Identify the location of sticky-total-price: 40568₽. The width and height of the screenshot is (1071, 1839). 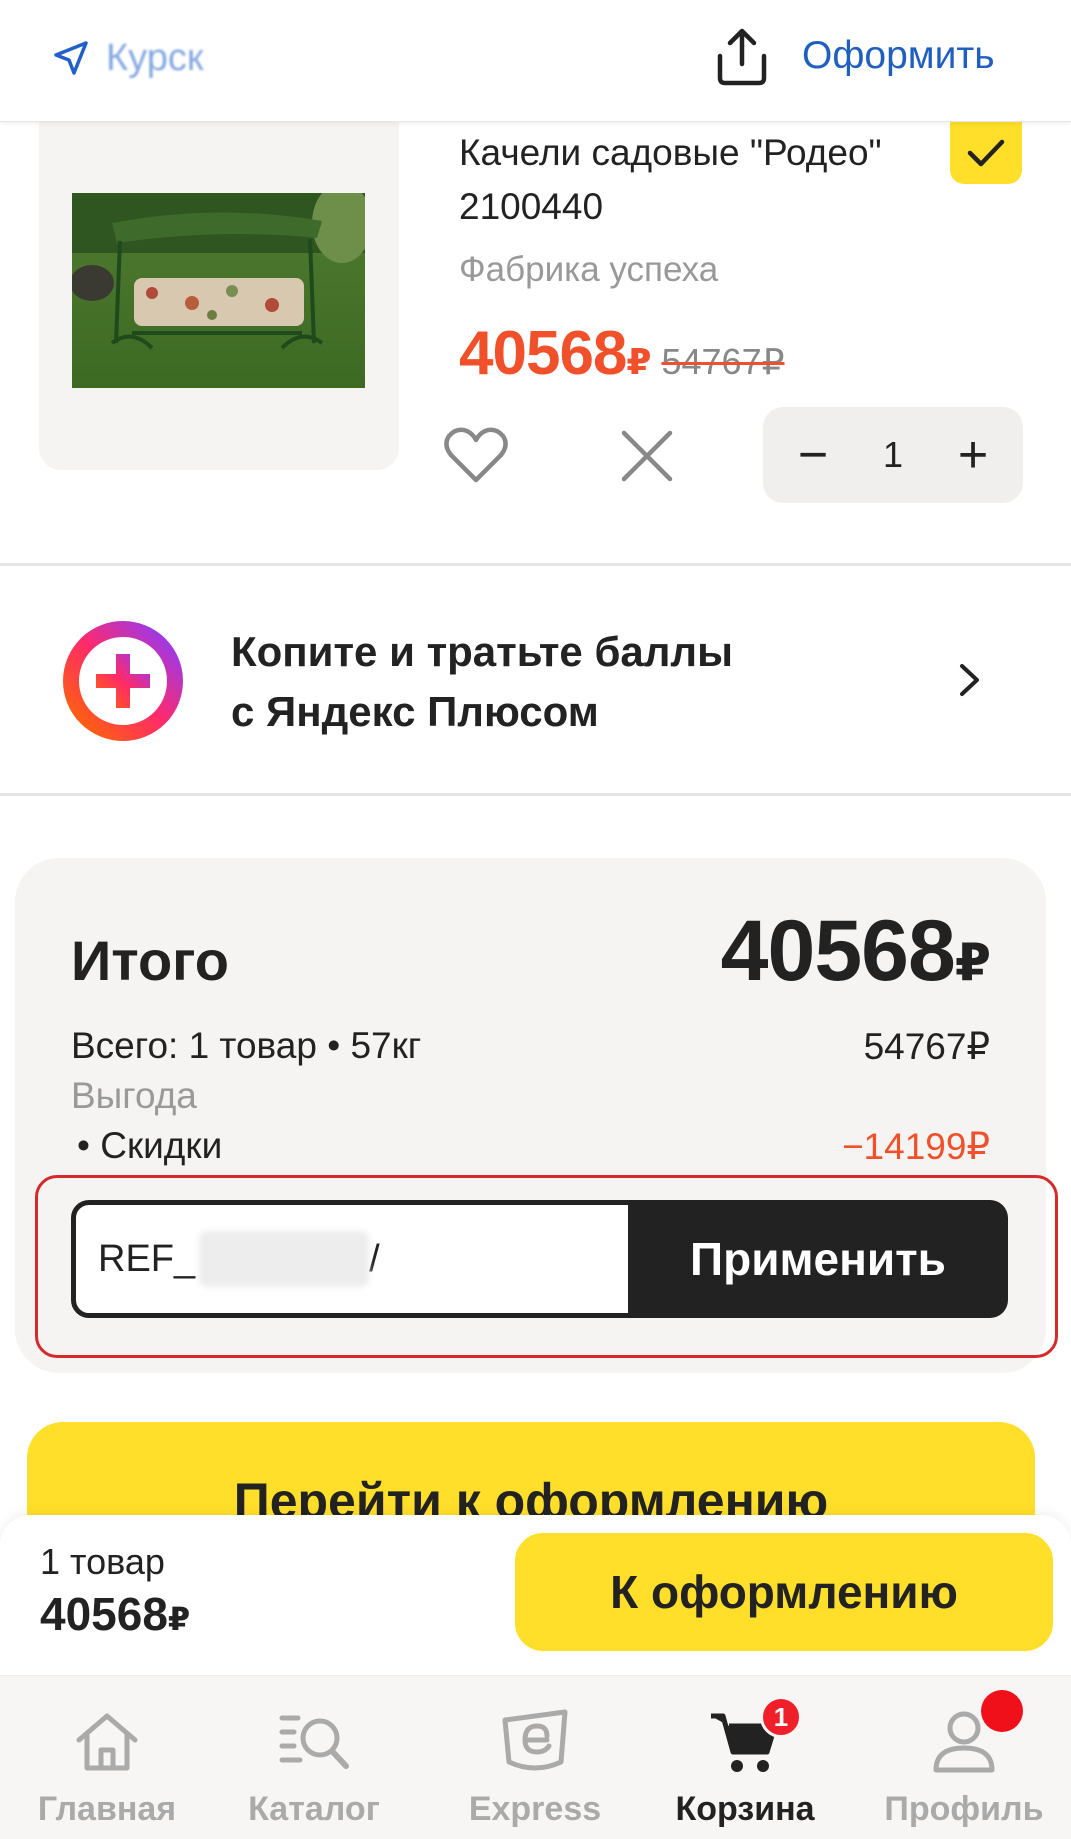
(115, 1614).